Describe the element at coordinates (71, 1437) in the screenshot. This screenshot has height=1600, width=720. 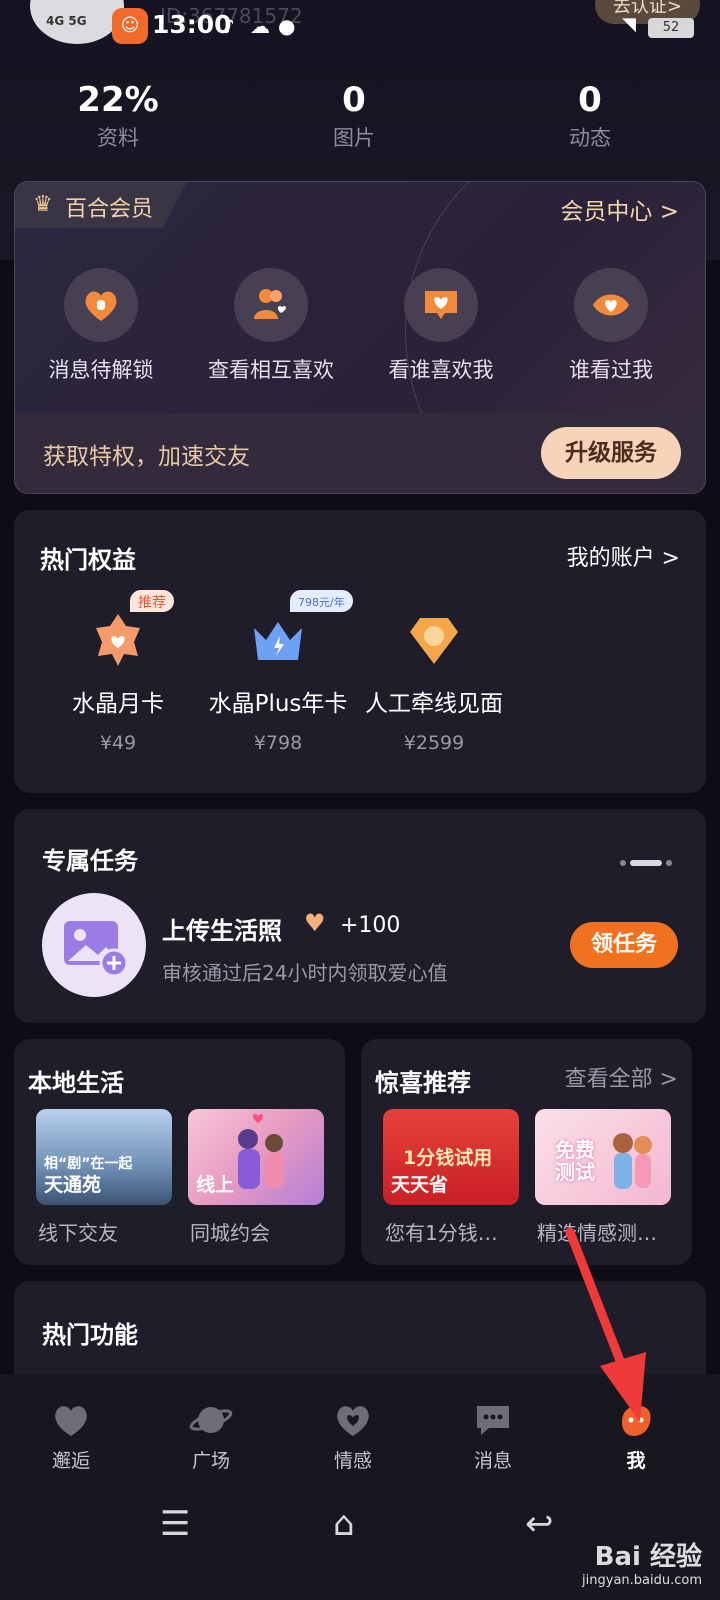
I see `tab-encounter: 邂逅` at that location.